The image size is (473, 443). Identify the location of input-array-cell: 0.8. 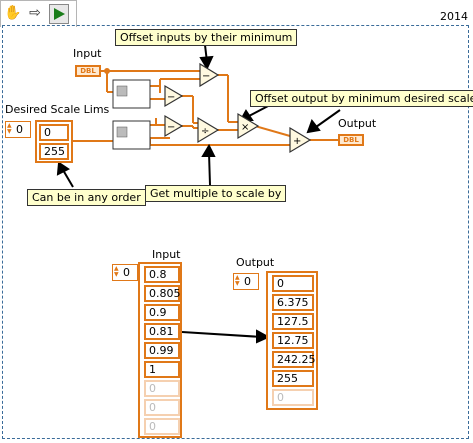
(162, 274).